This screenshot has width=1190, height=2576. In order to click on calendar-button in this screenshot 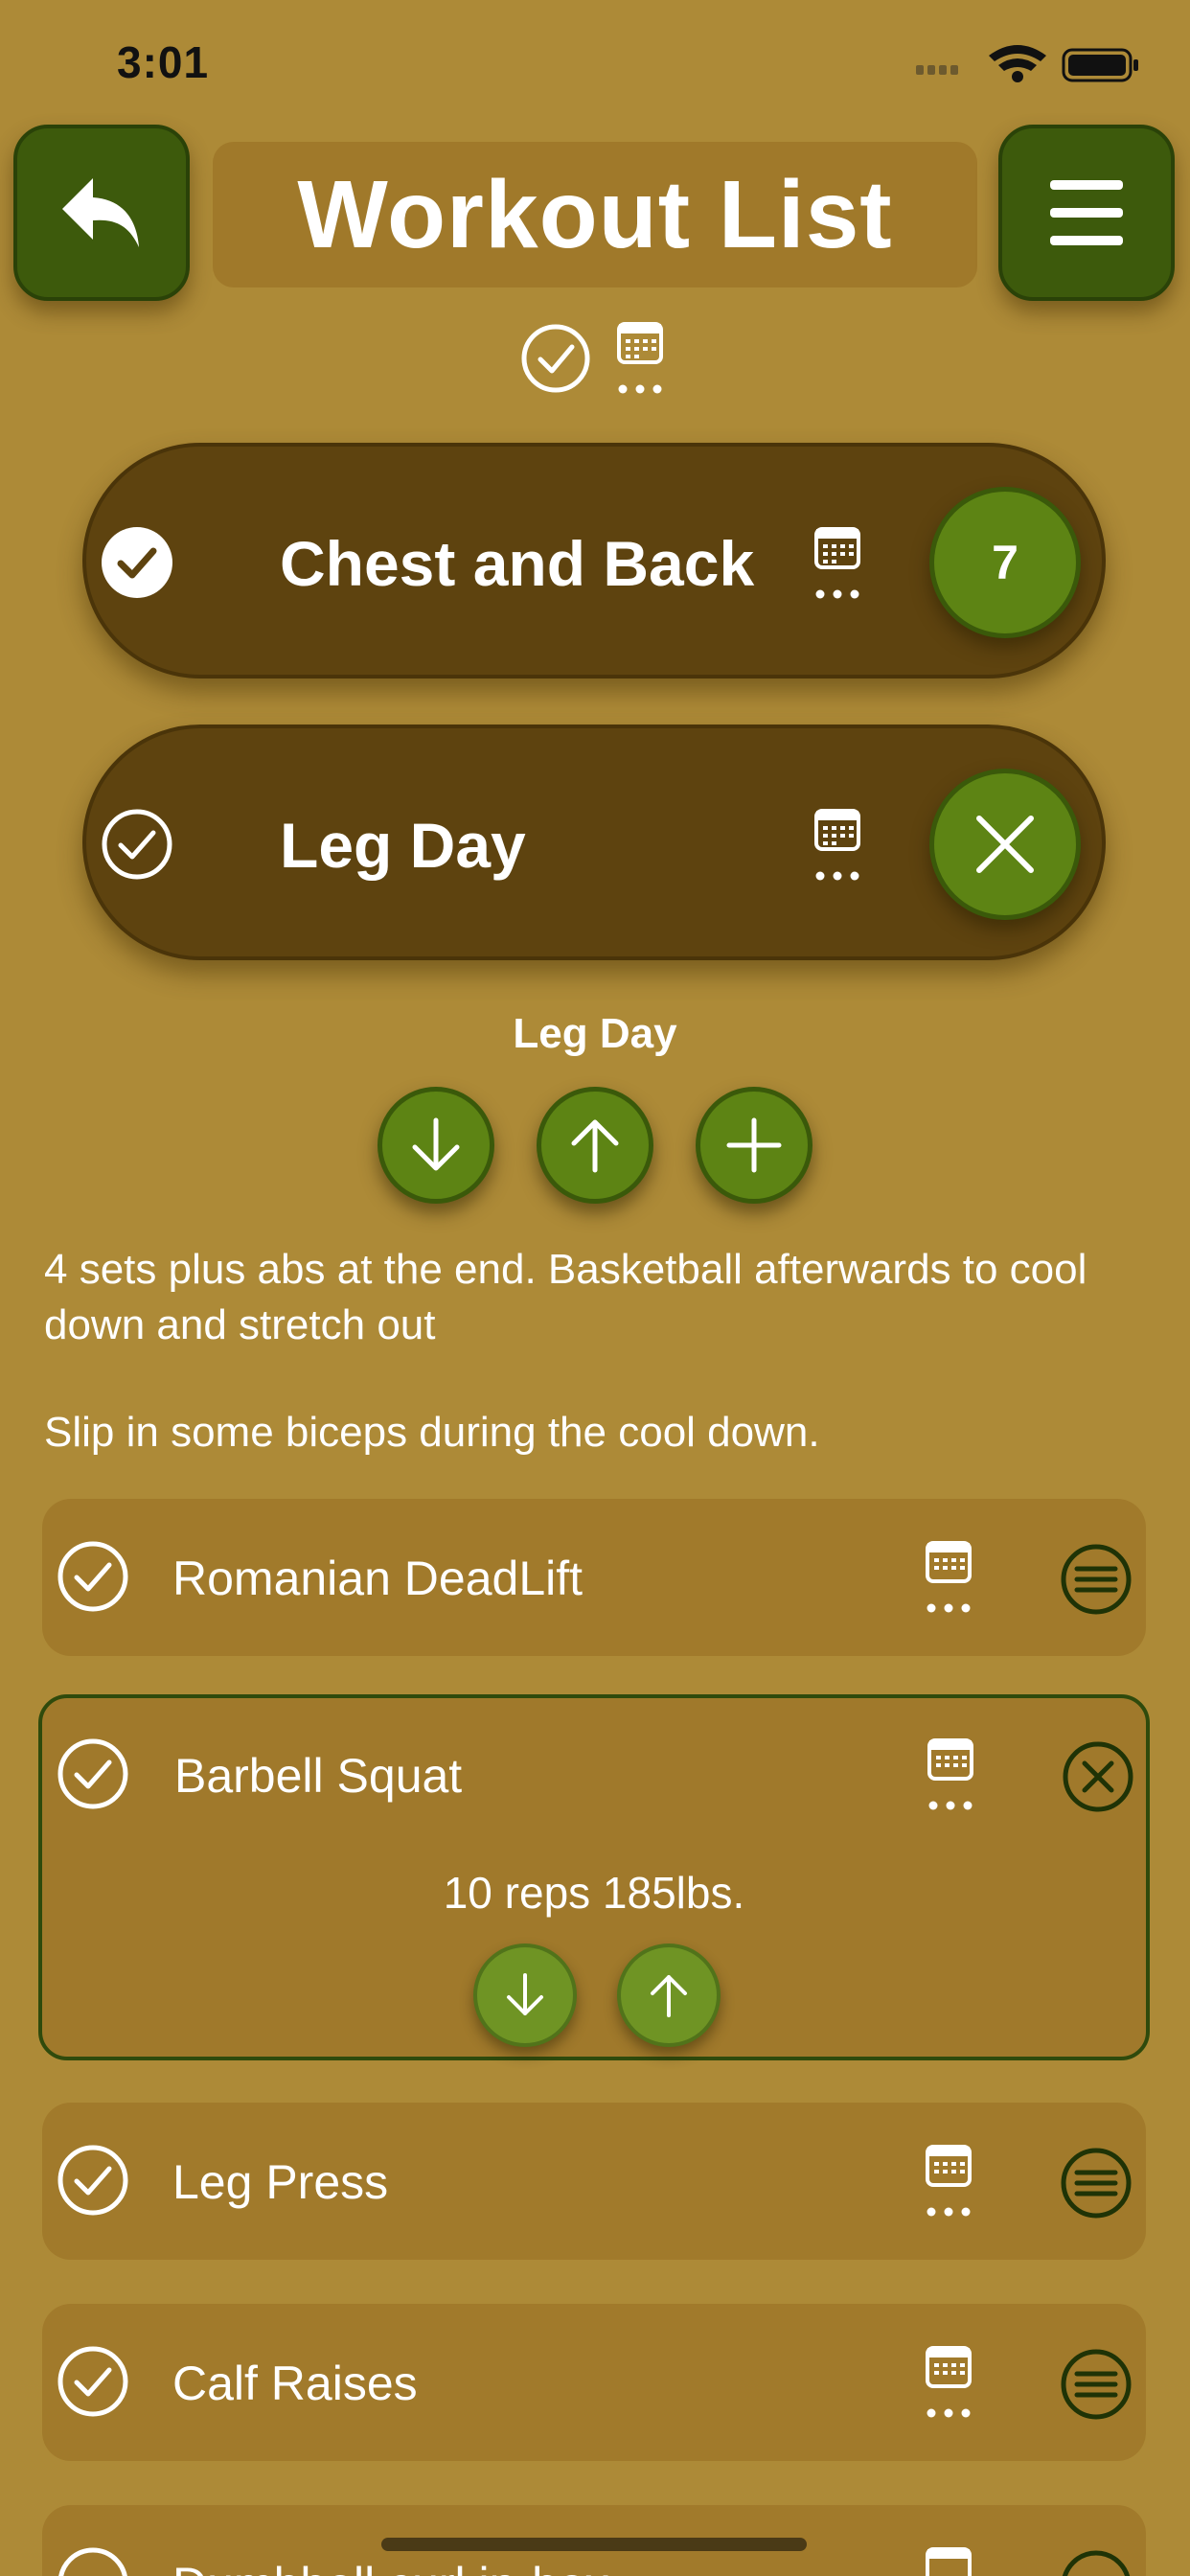, I will do `click(640, 358)`.